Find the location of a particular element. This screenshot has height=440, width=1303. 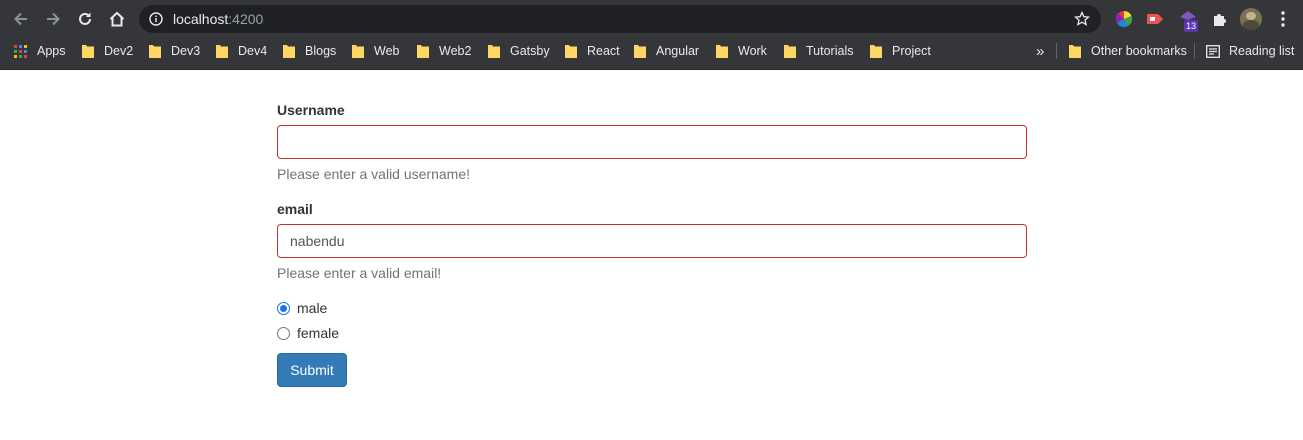

reading-list-label: Reading list is located at coordinates (1262, 51).